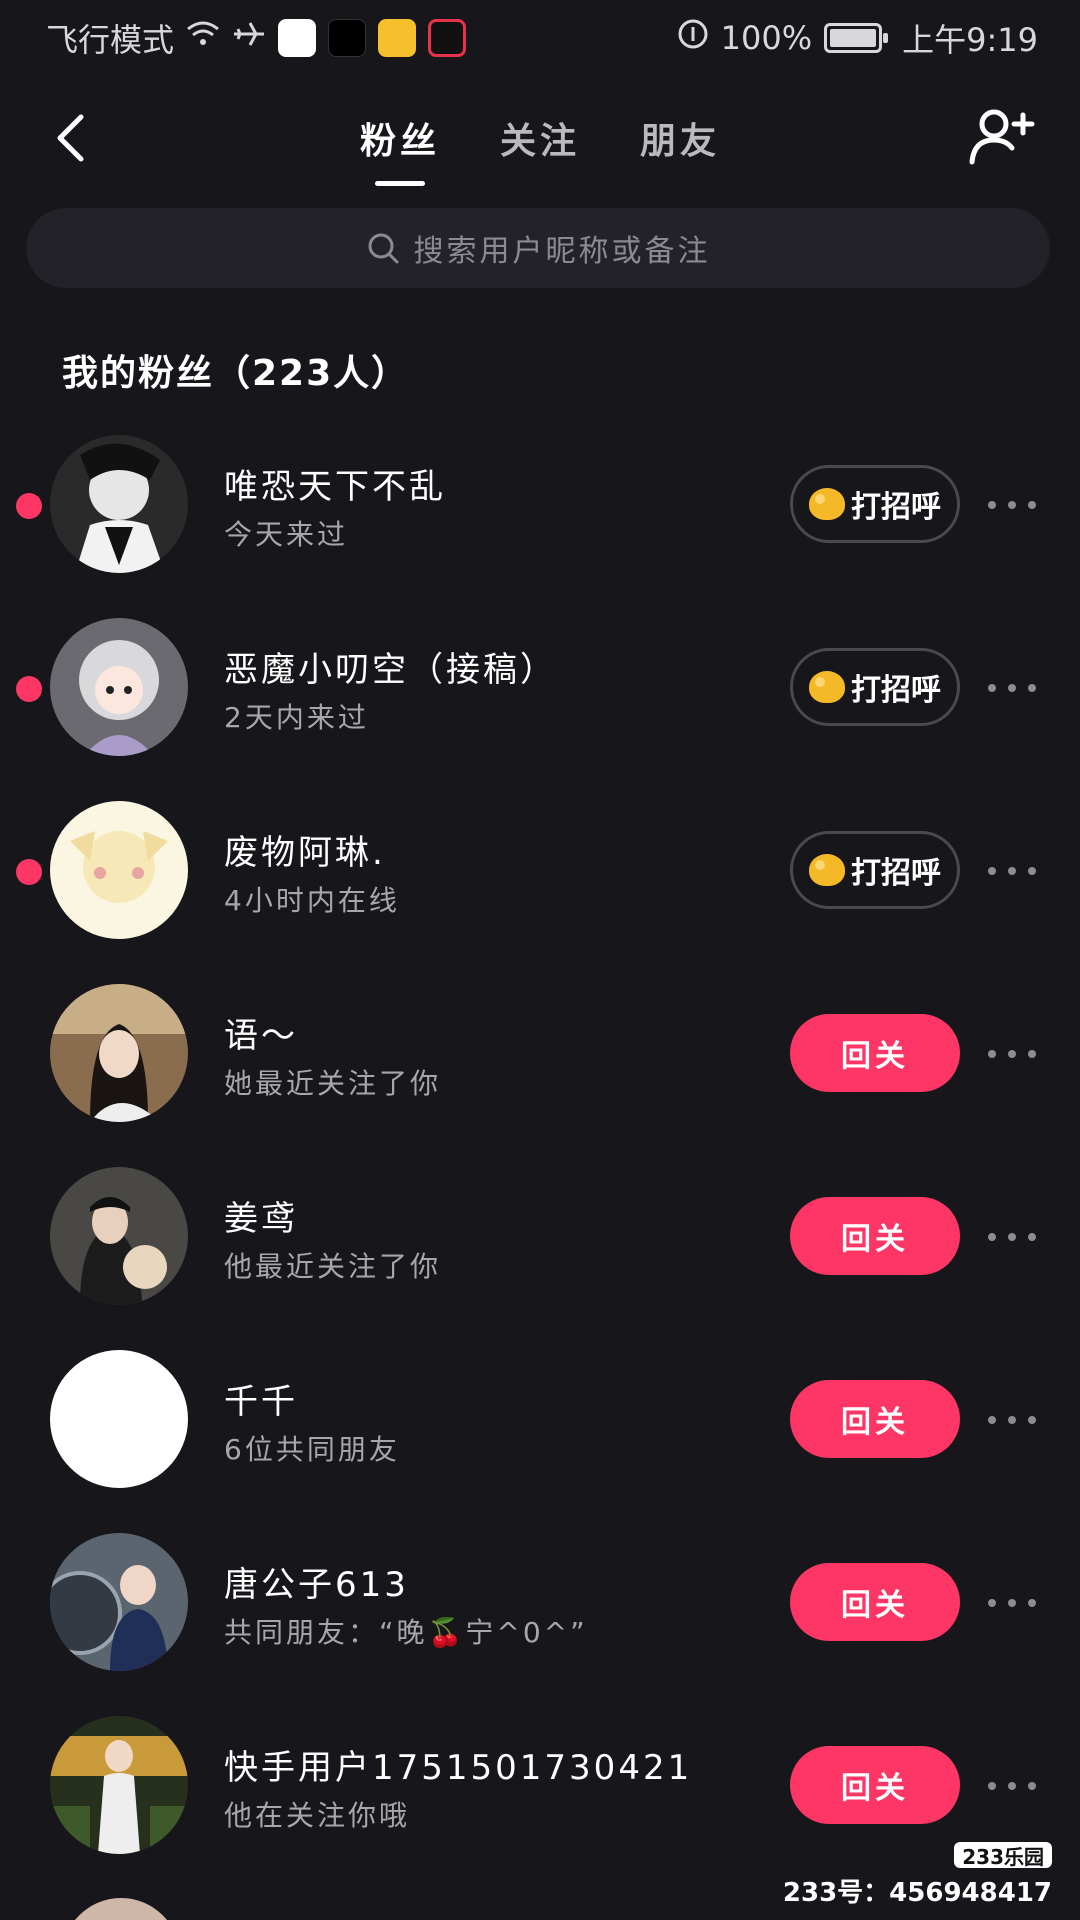  What do you see at coordinates (335, 487) in the screenshot?
I see `follower-name: 唯恐天下不乱` at bounding box center [335, 487].